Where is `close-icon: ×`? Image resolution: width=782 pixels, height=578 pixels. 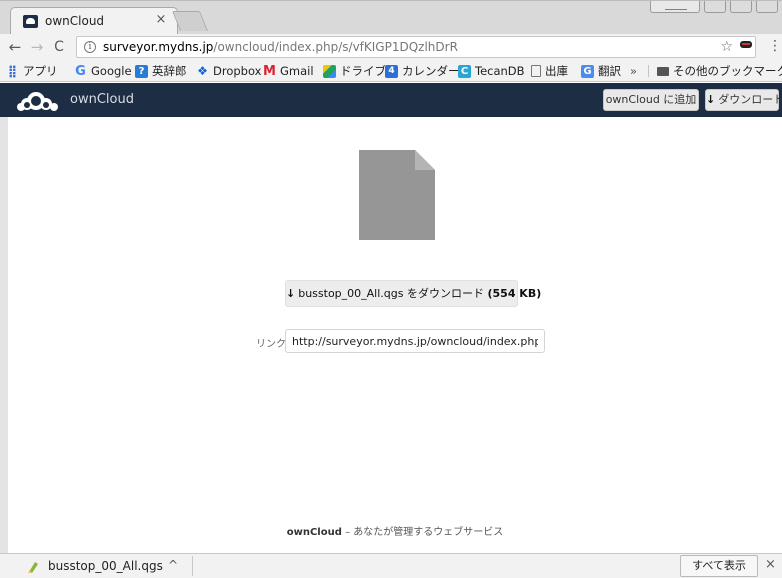 close-icon: × is located at coordinates (770, 564).